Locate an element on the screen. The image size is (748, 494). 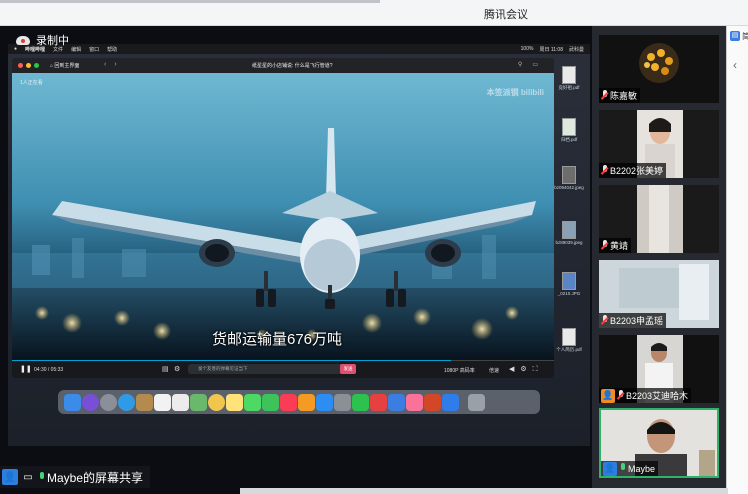
desktop-file: bz094042.jpeg is located at coordinates (569, 178).